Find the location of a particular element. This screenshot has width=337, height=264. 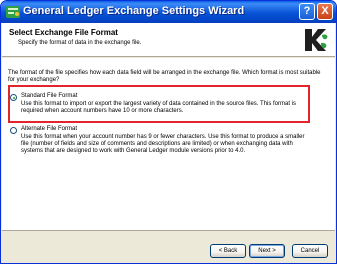

alternate-format-radio is located at coordinates (13, 130).